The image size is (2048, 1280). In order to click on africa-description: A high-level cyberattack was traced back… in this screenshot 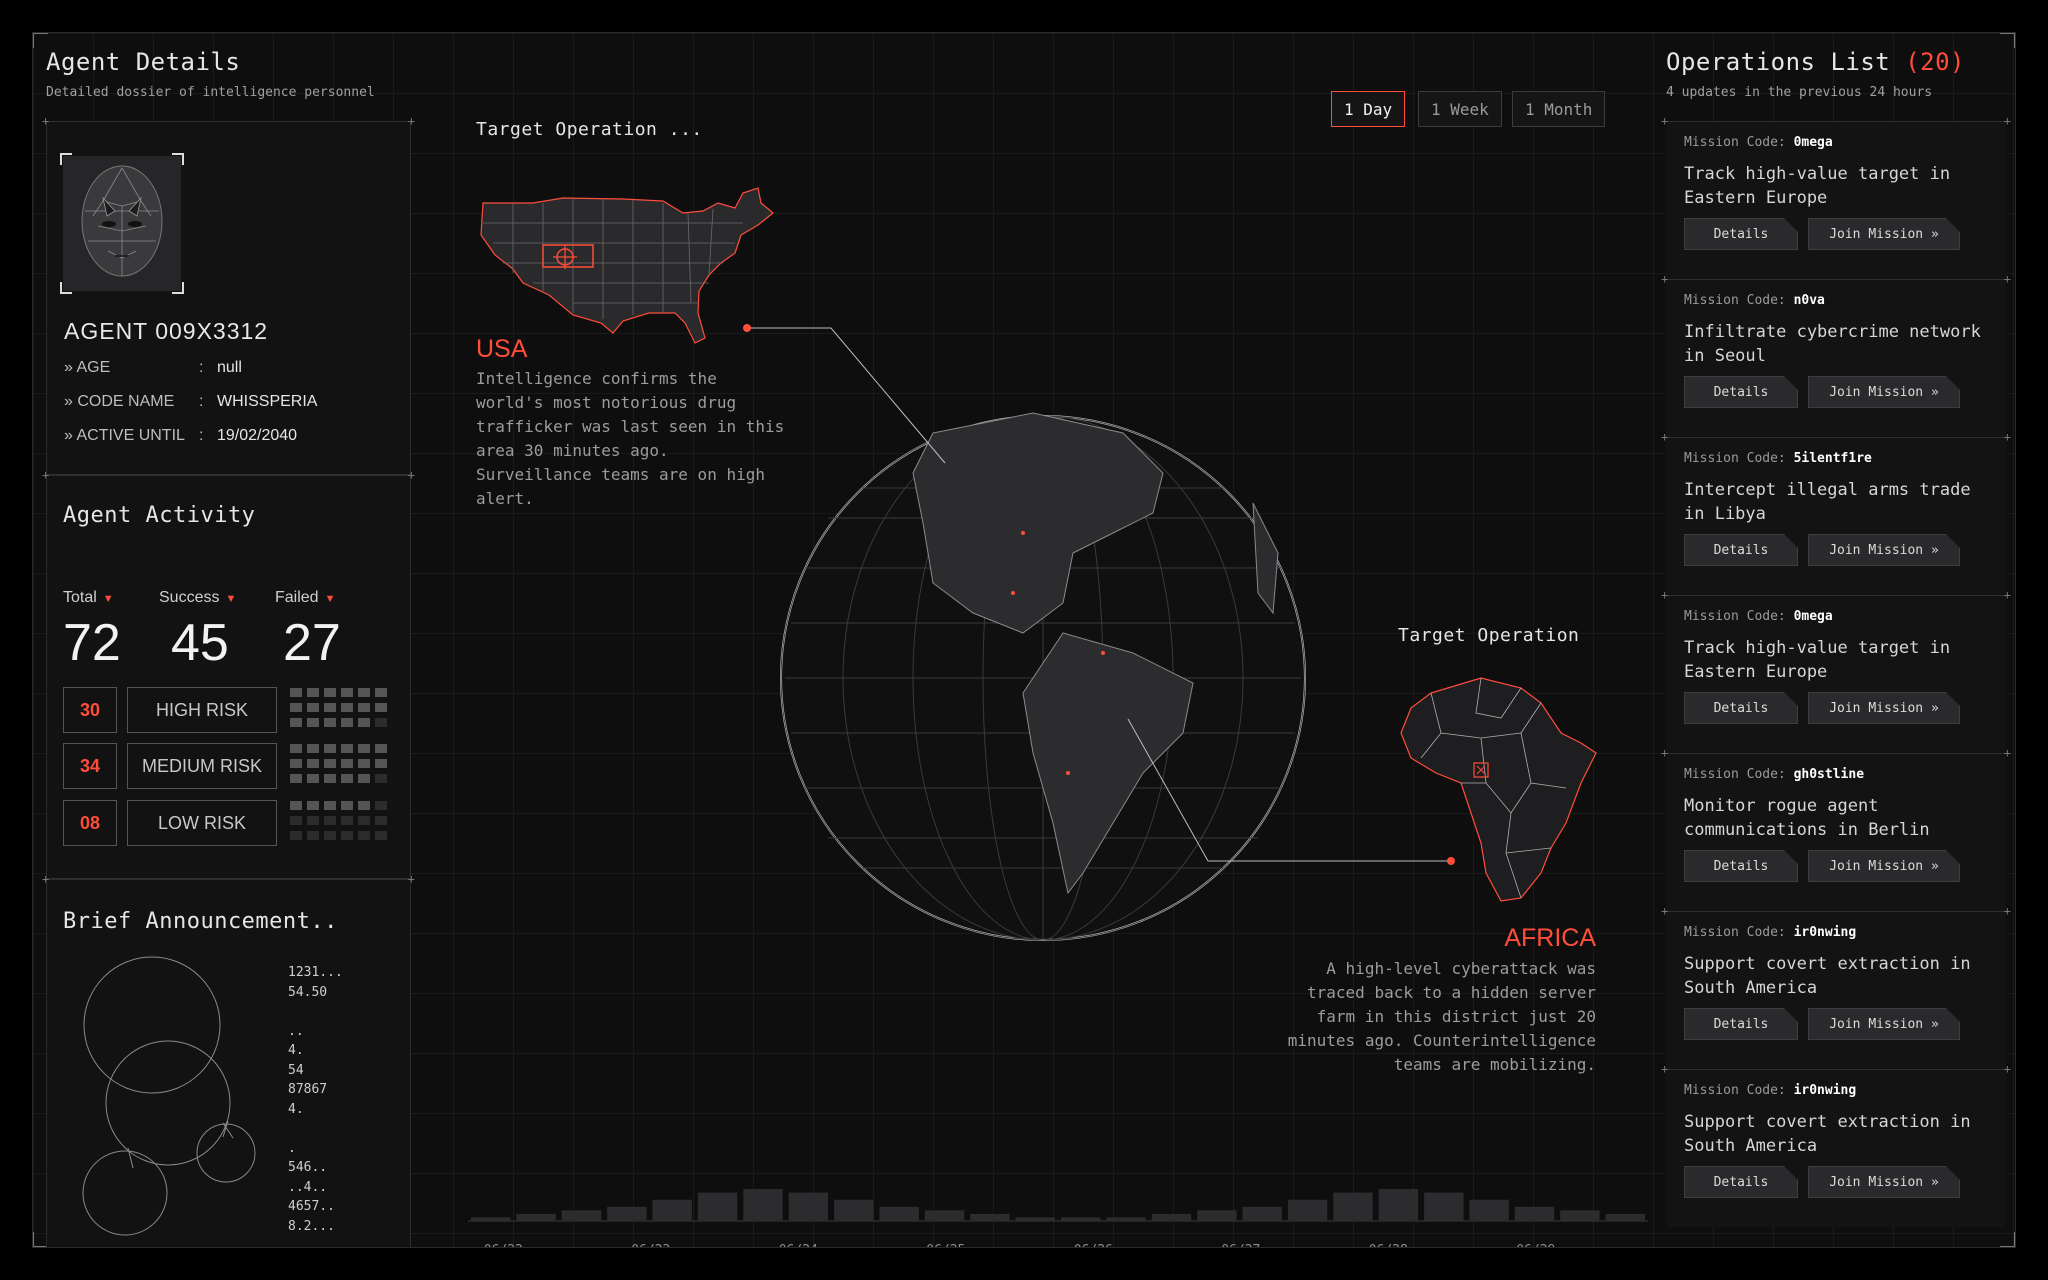, I will do `click(1441, 1016)`.